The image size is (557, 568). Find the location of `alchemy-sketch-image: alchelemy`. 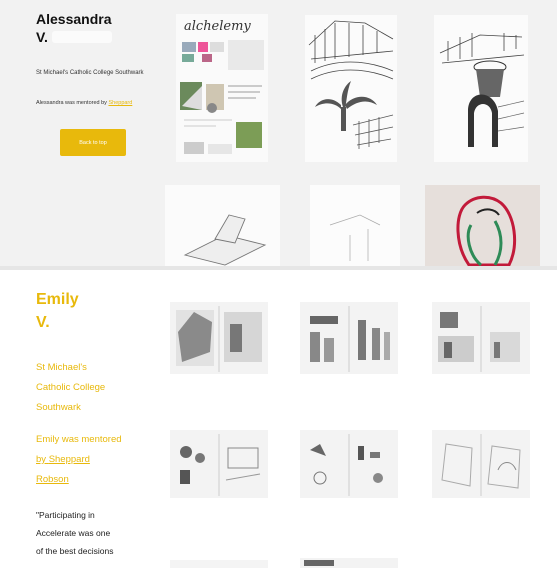

alchemy-sketch-image: alchelemy is located at coordinates (222, 88).